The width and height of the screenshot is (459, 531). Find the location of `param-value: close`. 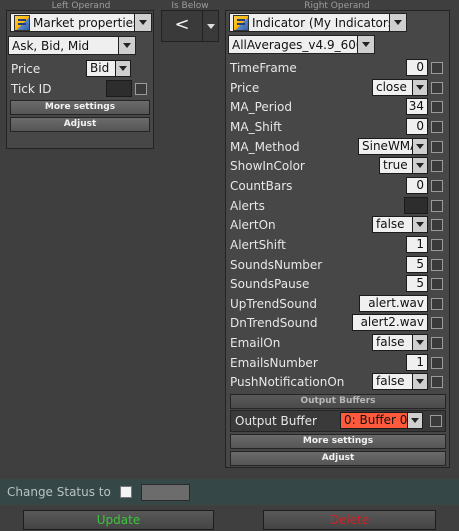

param-value: close is located at coordinates (392, 87).